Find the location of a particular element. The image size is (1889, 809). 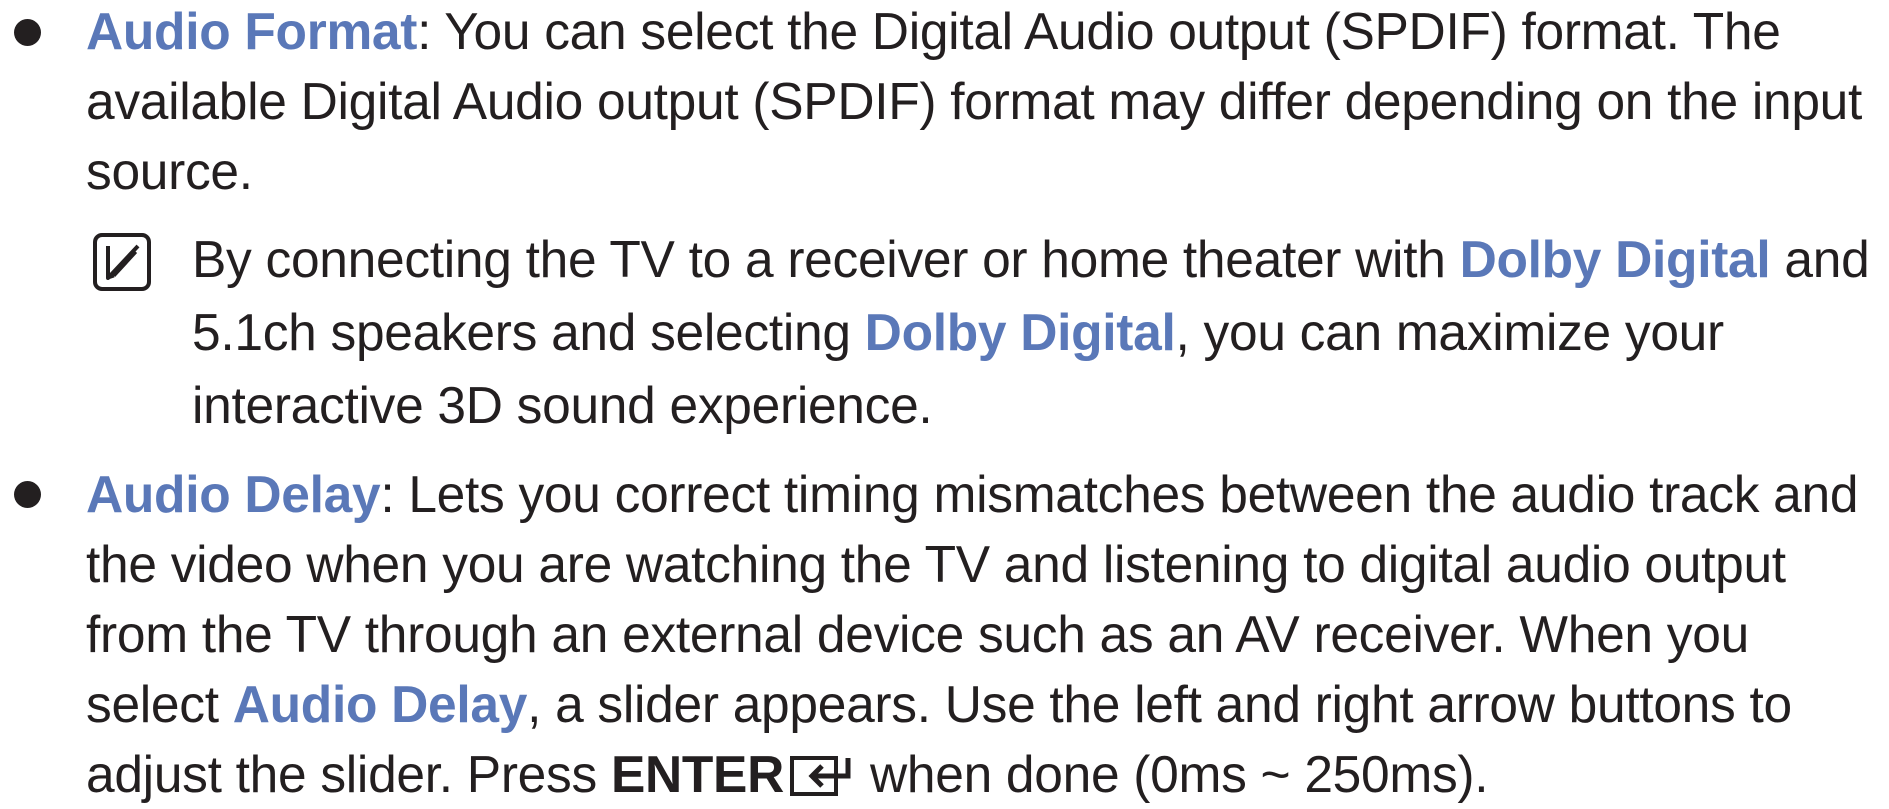

term-dolby-digital-2: Dolby Digital is located at coordinates (1020, 332).